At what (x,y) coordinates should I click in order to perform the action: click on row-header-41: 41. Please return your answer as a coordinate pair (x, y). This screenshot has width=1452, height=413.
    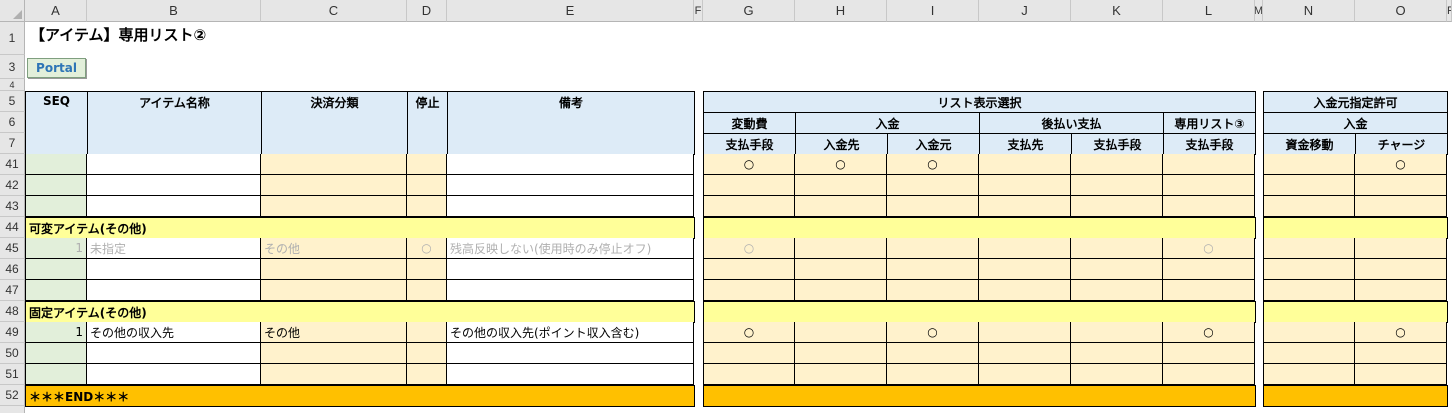
    Looking at the image, I should click on (12, 164).